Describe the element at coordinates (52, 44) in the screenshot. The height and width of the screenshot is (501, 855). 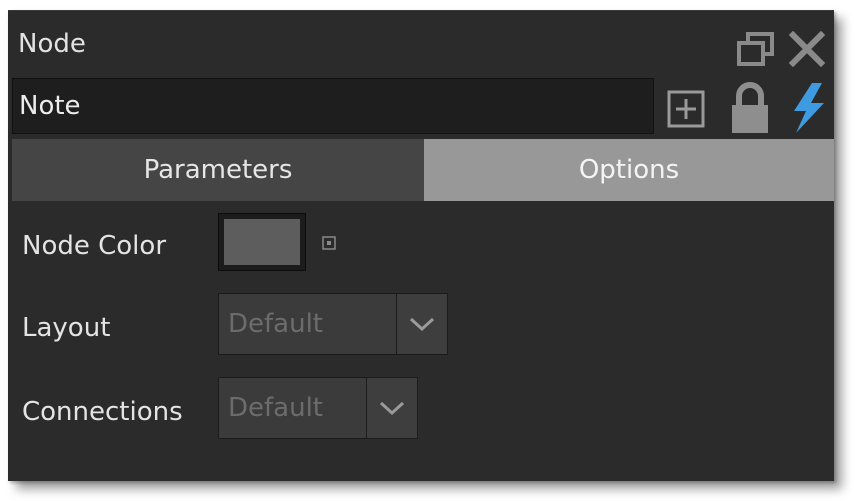
I see `panel-title: Node` at that location.